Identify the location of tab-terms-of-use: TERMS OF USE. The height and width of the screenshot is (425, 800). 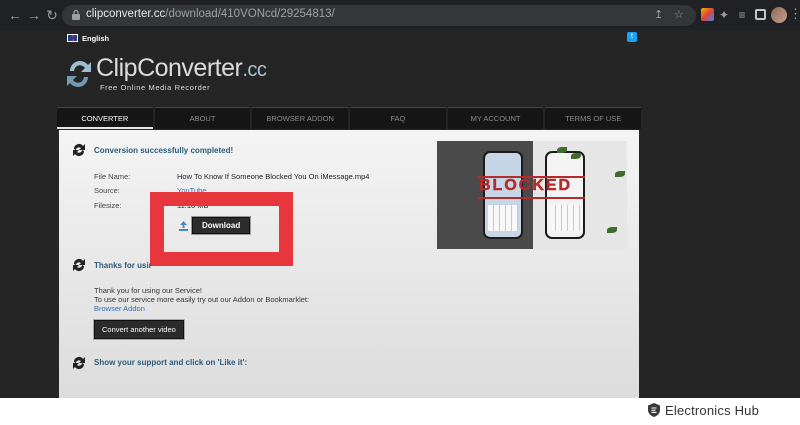
(593, 118).